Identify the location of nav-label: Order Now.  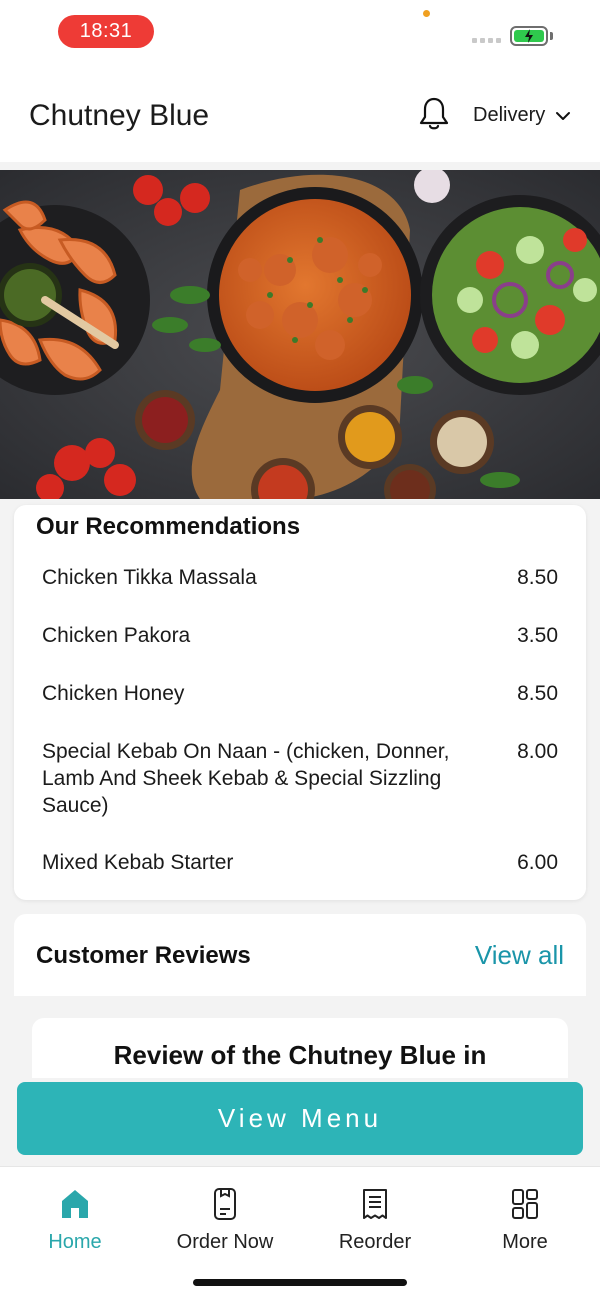
(225, 1242).